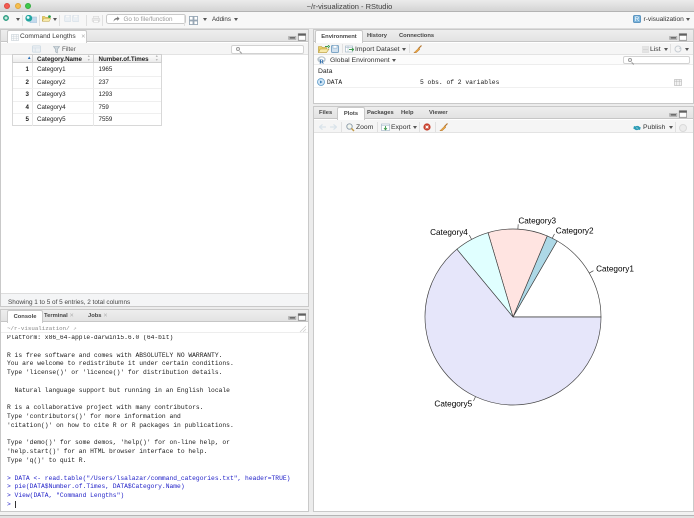 The height and width of the screenshot is (518, 694). Describe the element at coordinates (537, 221) in the screenshot. I see `svg-text: Category3` at that location.